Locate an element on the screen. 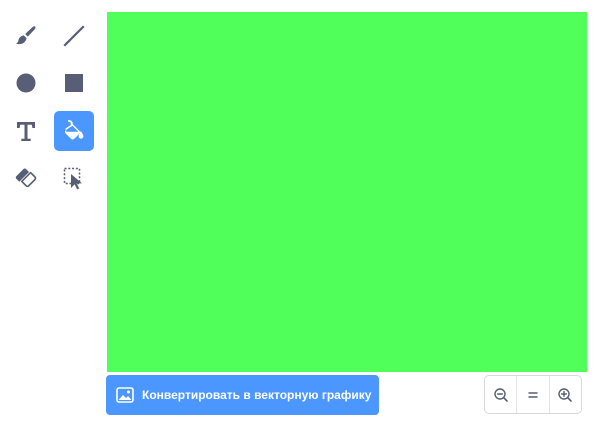  text-icon is located at coordinates (26, 131).